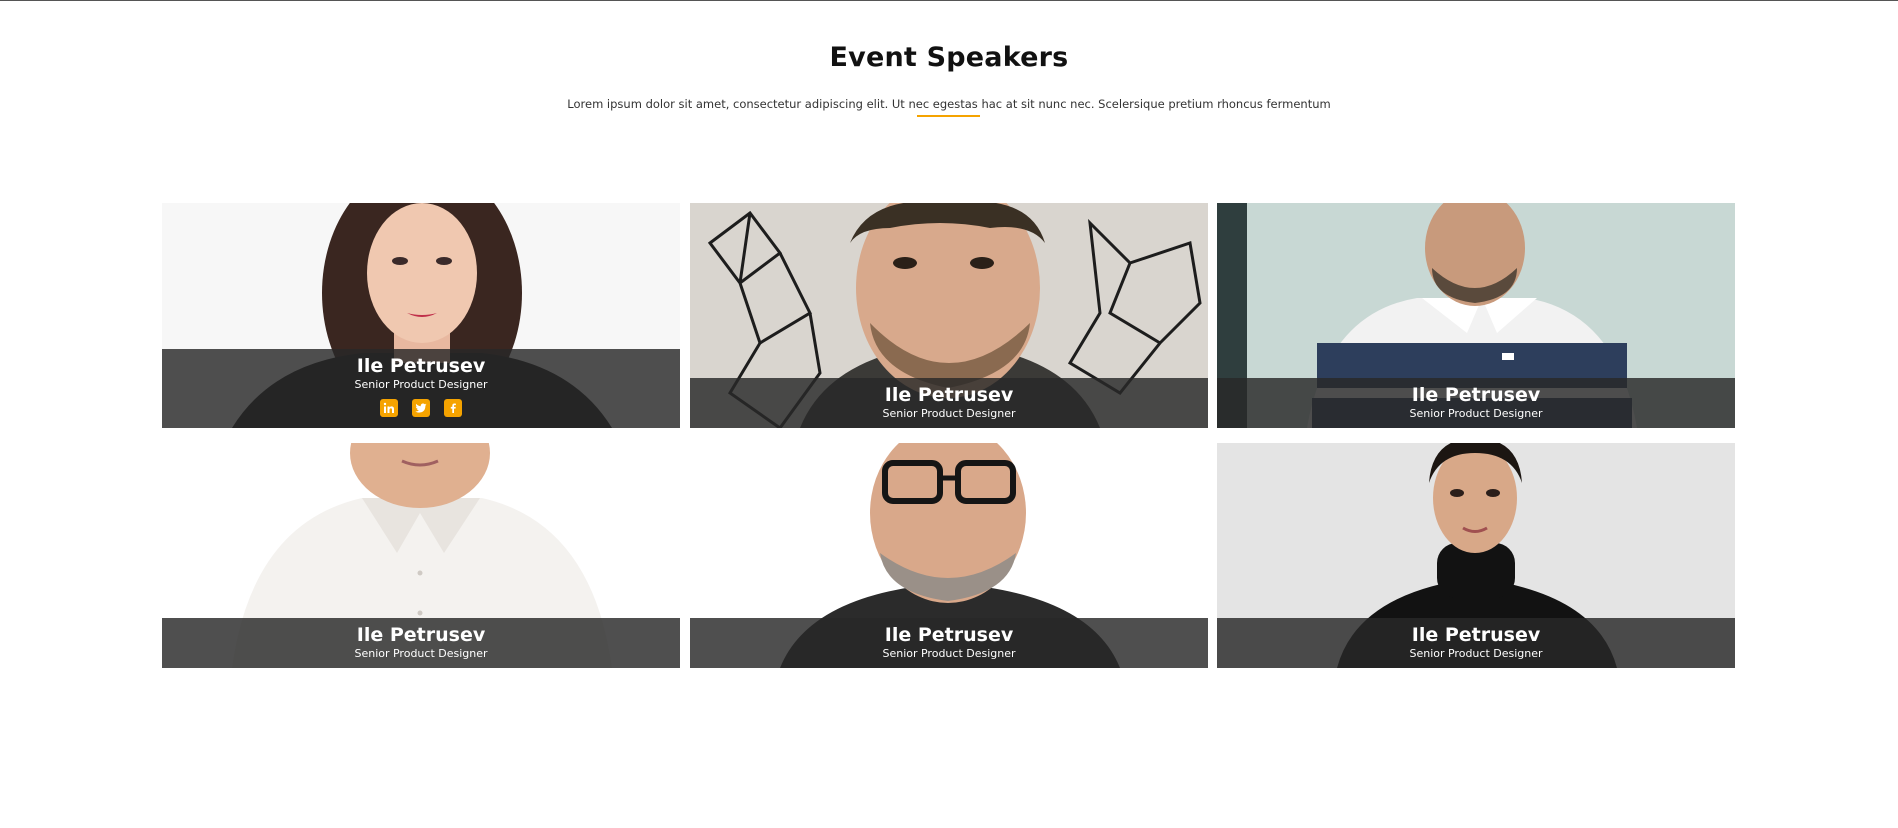 The width and height of the screenshot is (1898, 828). I want to click on linkedin-icon, so click(389, 408).